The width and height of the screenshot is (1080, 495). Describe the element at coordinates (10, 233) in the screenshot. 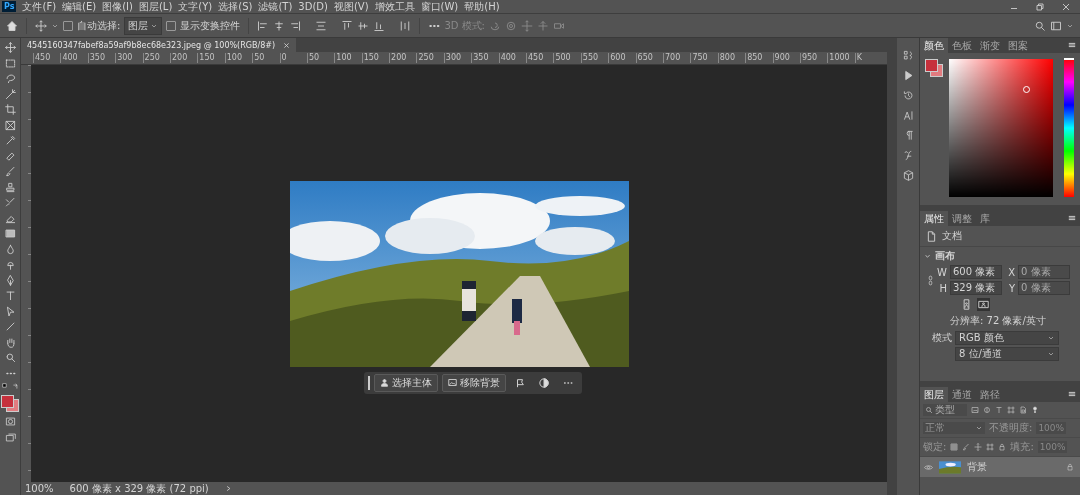

I see `gradient-icon` at that location.